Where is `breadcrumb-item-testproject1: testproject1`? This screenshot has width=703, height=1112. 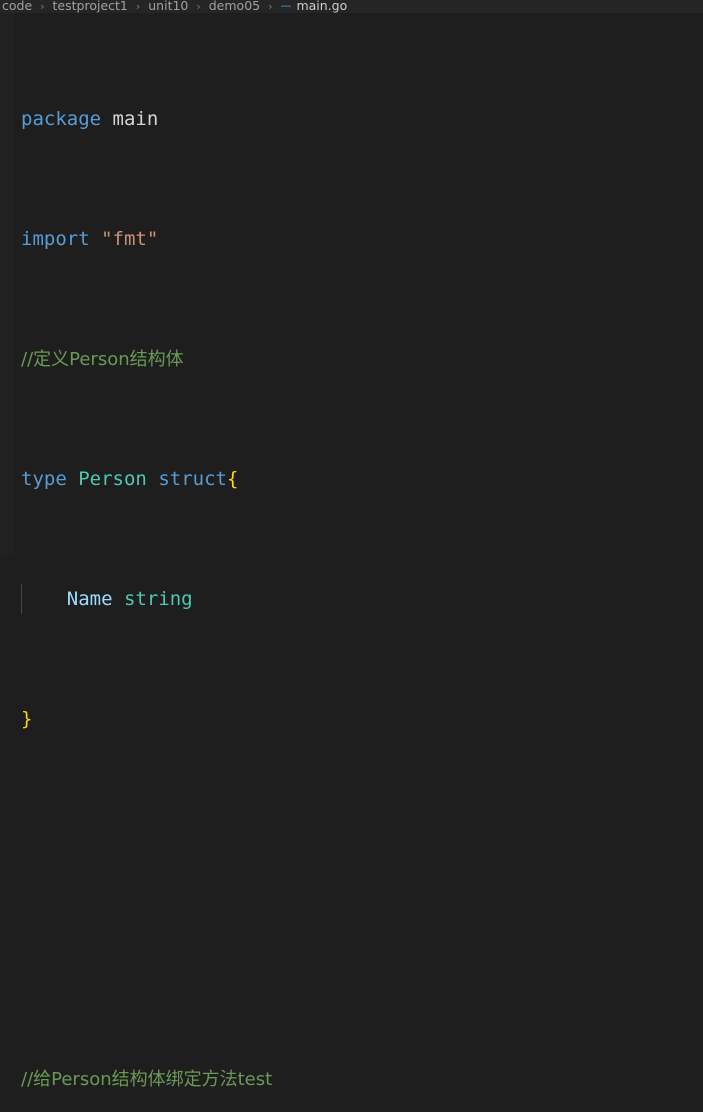 breadcrumb-item-testproject1: testproject1 is located at coordinates (90, 6).